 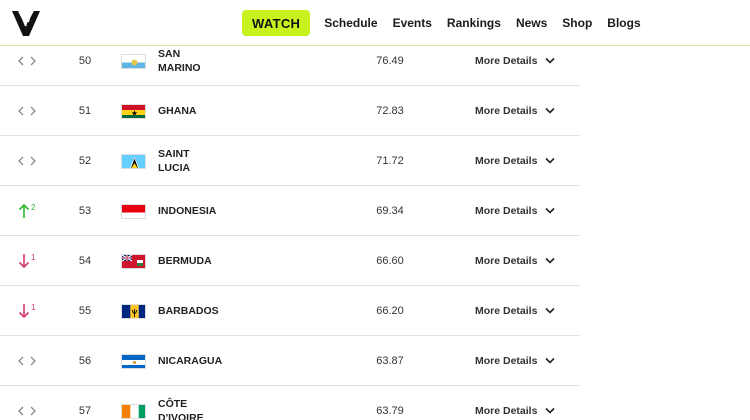 What do you see at coordinates (181, 409) in the screenshot?
I see `country-name: CÔTE D'IVOIRE` at bounding box center [181, 409].